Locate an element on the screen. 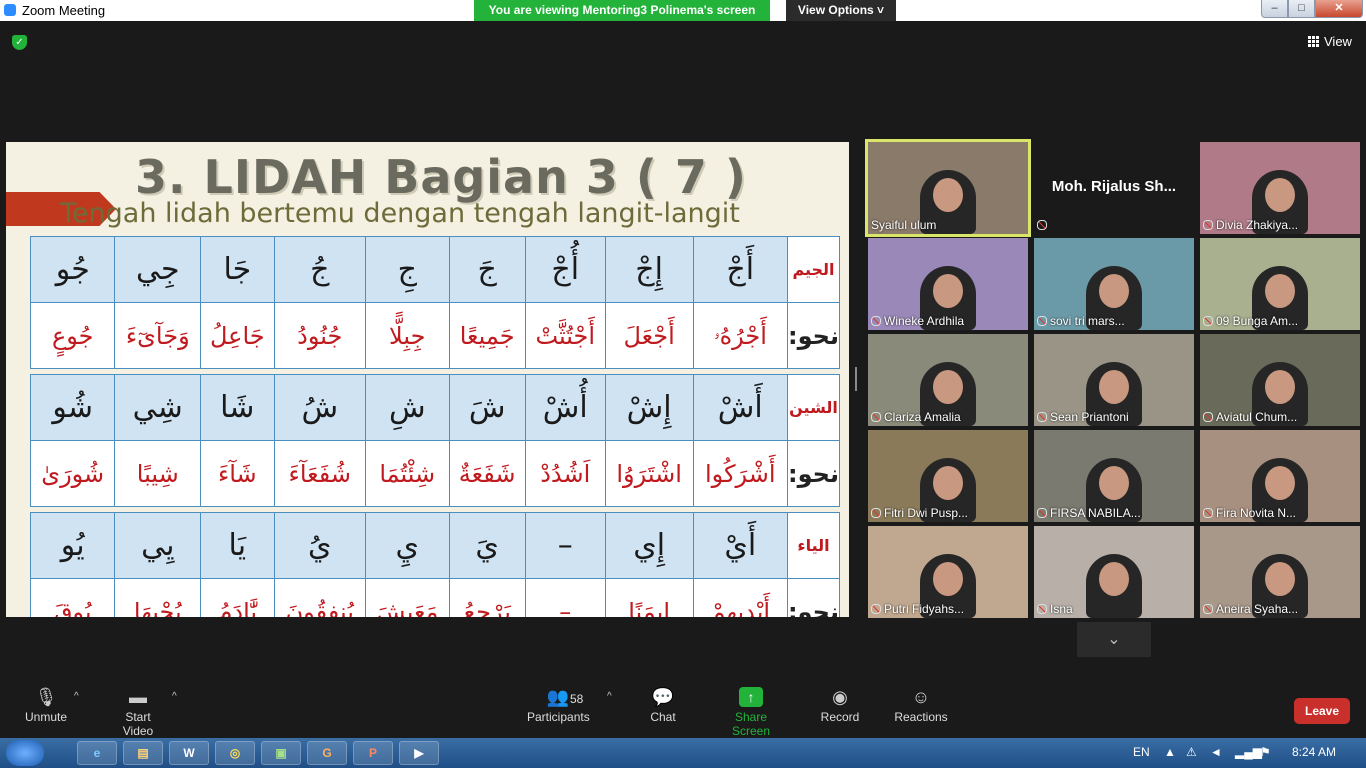 Image resolution: width=1366 pixels, height=768 pixels. example-word-cell: شُورَىٰ is located at coordinates (72, 473).